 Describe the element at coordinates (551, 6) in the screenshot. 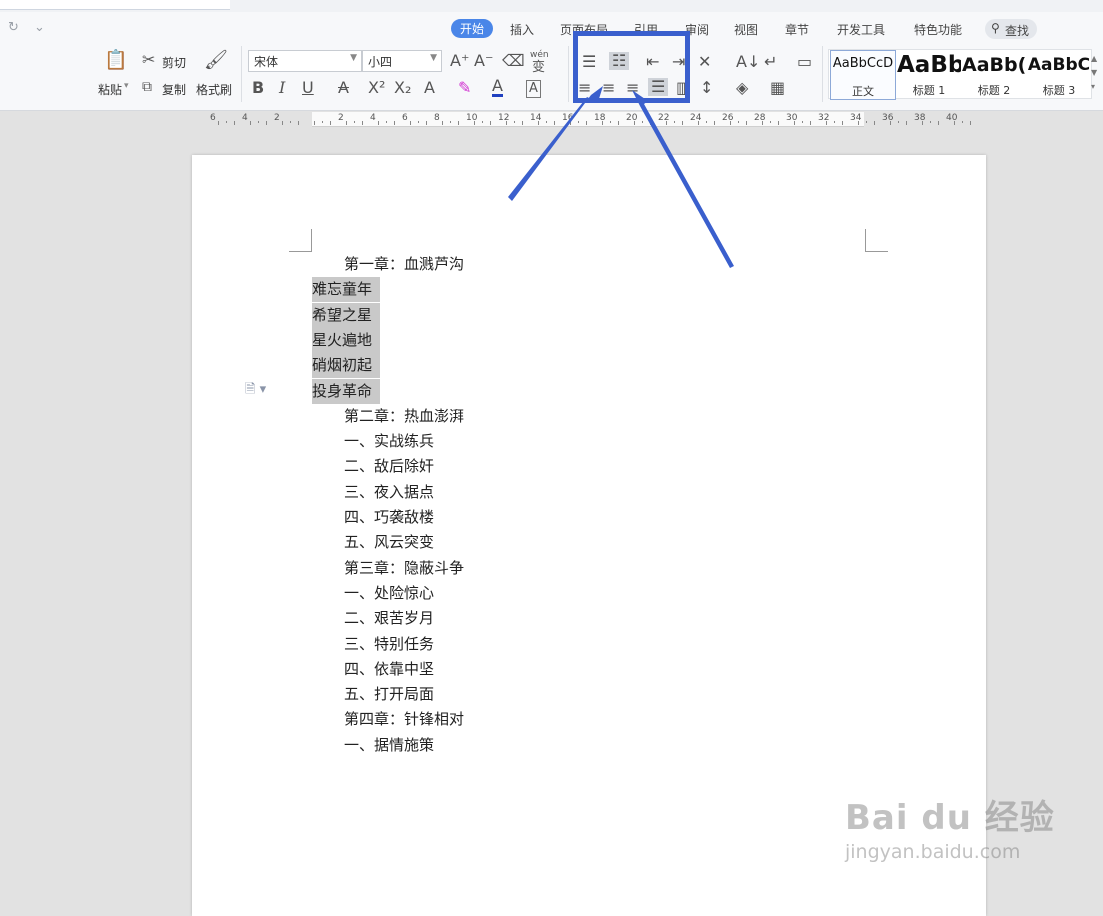

I see `window-top-strip` at that location.